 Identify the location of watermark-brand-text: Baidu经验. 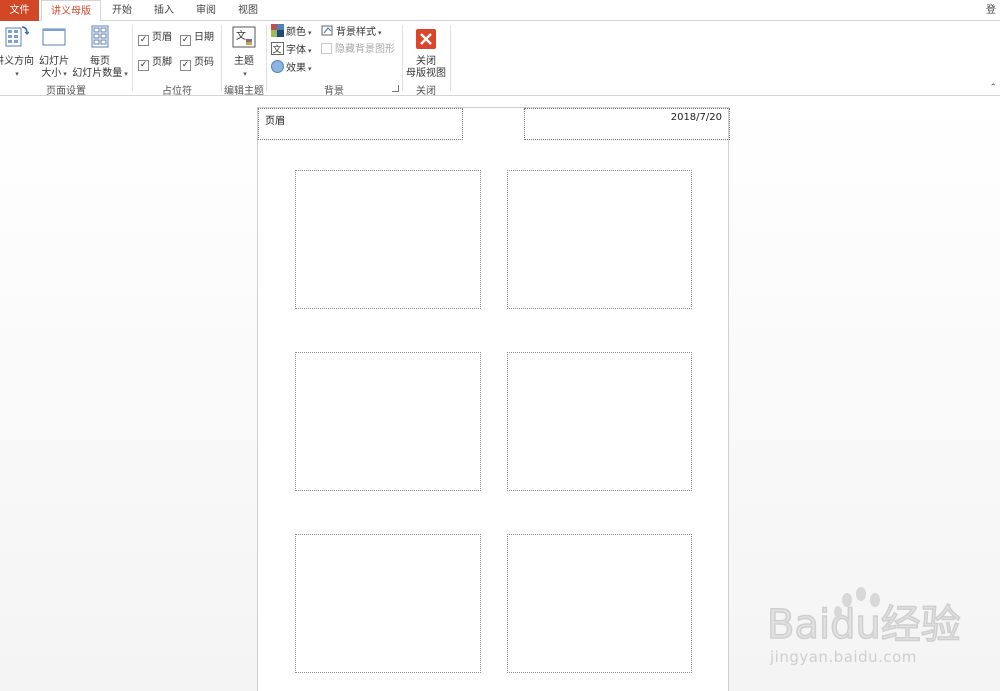
(864, 625).